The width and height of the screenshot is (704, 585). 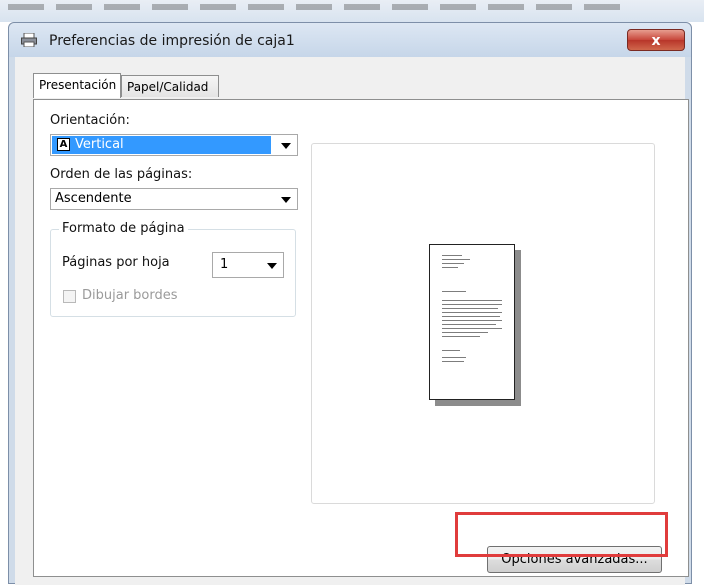 What do you see at coordinates (172, 41) in the screenshot?
I see `window-title: Preferencias de impresión de caja1` at bounding box center [172, 41].